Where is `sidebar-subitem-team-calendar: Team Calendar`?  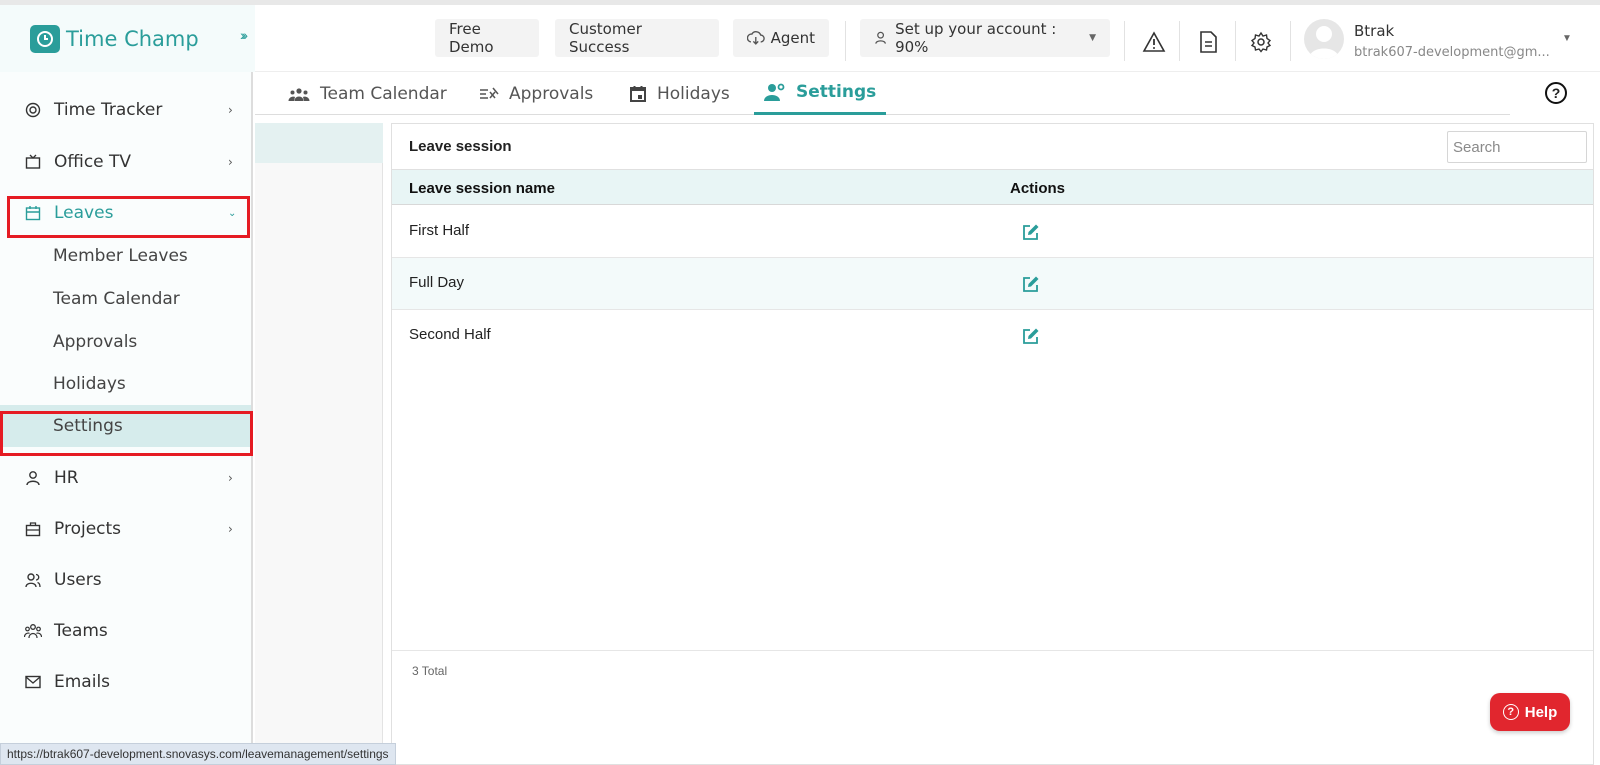
sidebar-subitem-team-calendar: Team Calendar is located at coordinates (125, 299).